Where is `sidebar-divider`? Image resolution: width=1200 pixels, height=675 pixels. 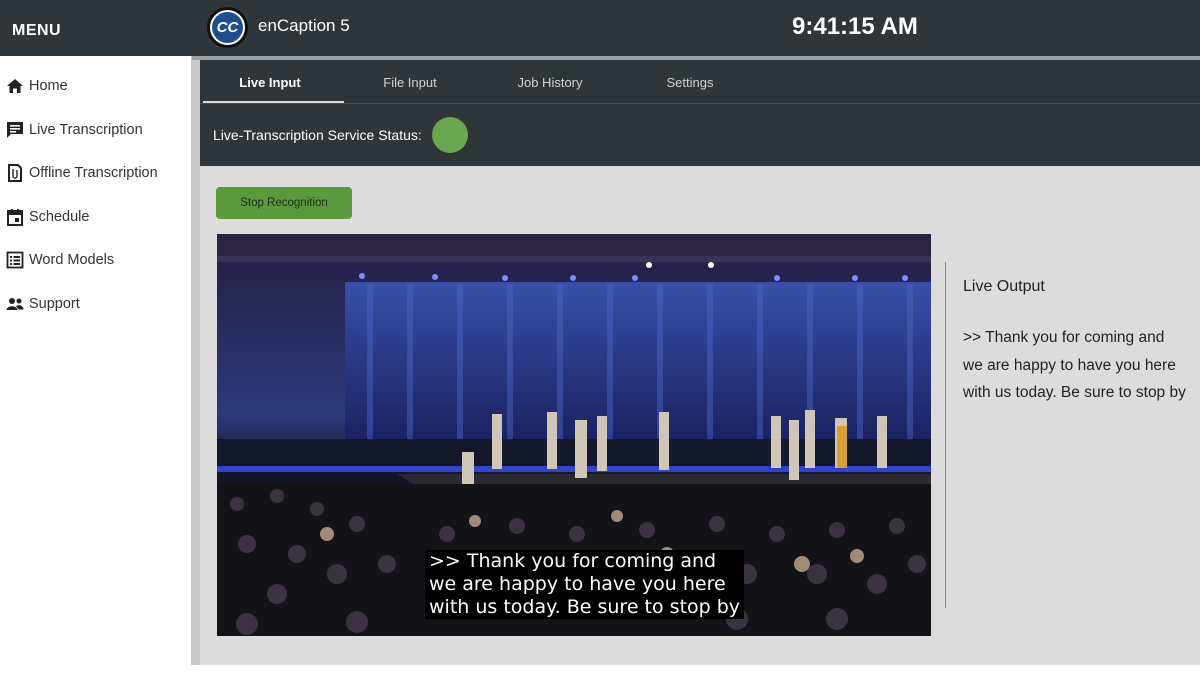
sidebar-divider is located at coordinates (195, 360).